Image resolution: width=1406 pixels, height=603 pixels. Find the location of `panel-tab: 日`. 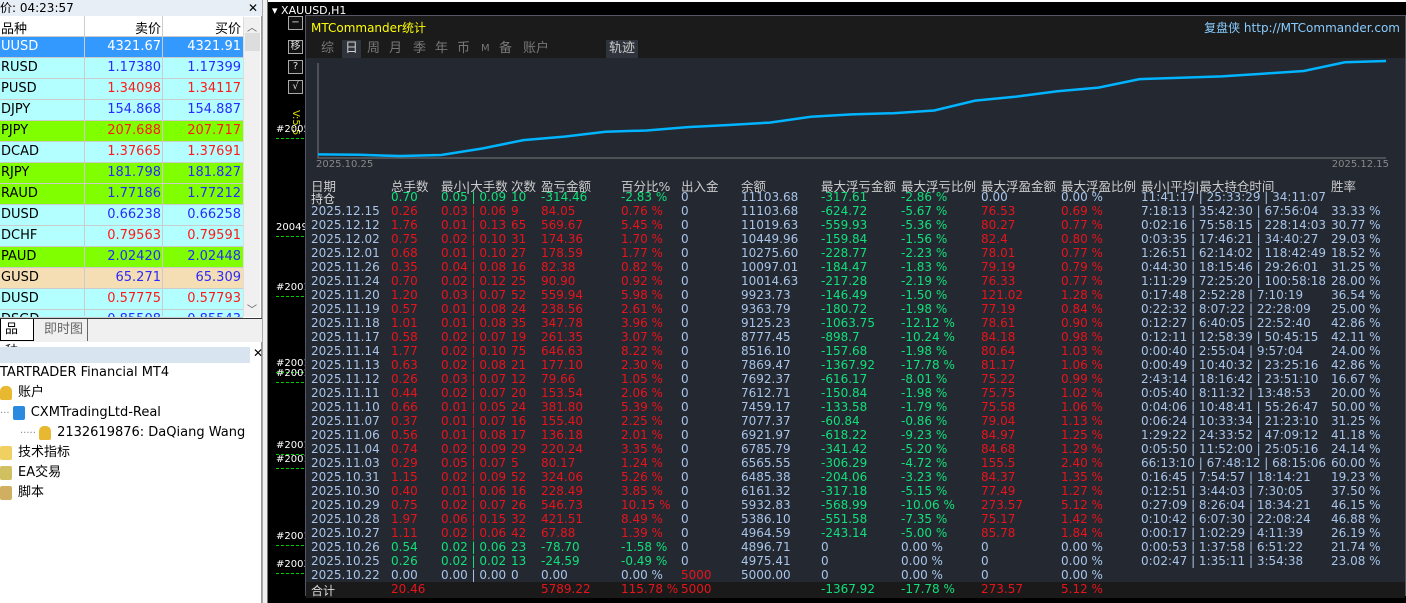

panel-tab: 日 is located at coordinates (352, 49).